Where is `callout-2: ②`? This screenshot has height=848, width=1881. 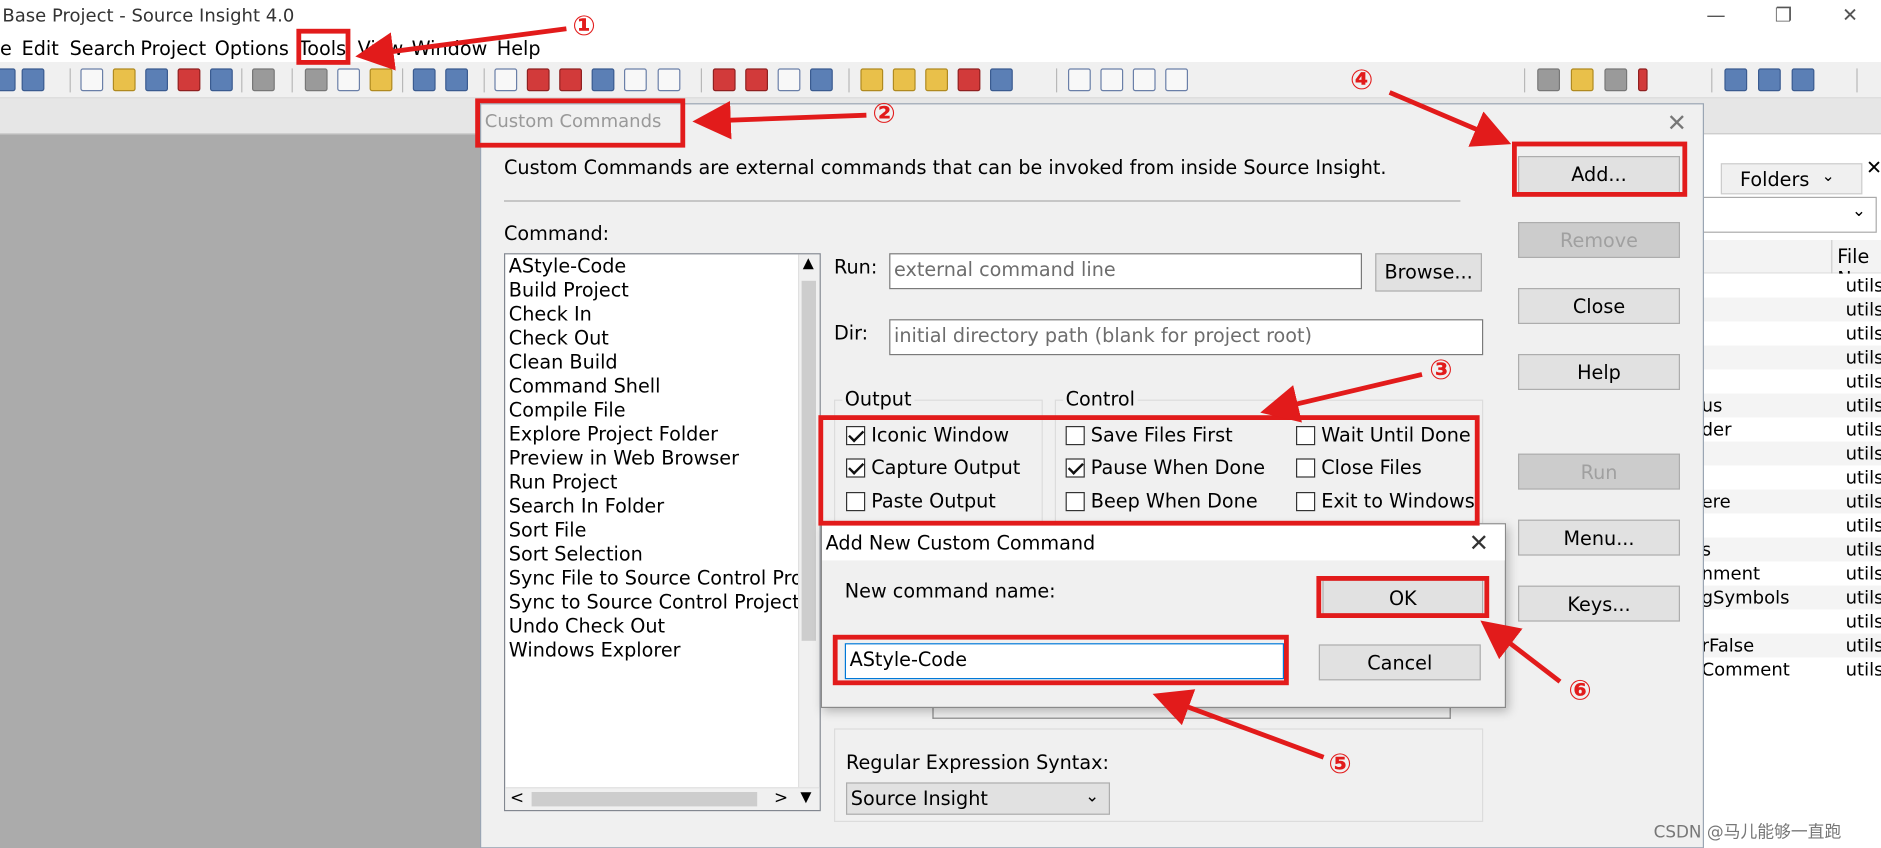
callout-2: ② is located at coordinates (884, 114).